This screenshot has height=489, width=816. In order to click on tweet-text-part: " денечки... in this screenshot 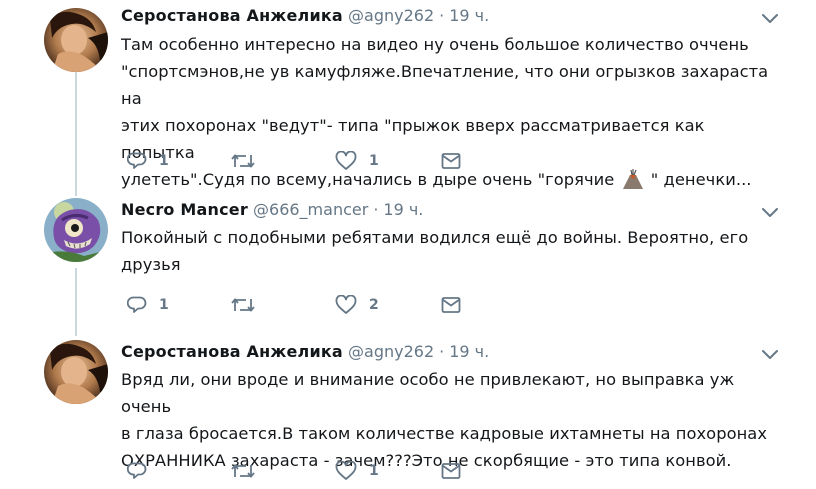, I will do `click(698, 179)`.